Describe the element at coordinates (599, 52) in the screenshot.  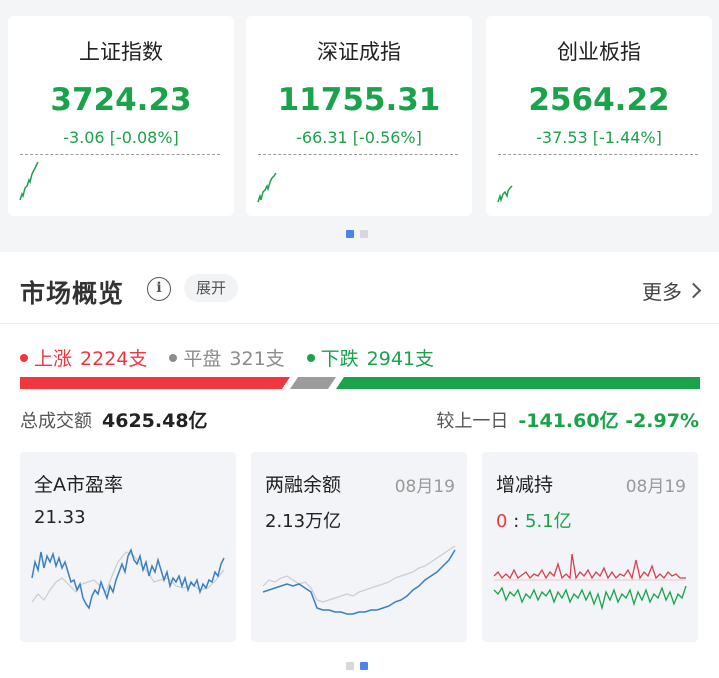
I see `index-name: 创业板指` at that location.